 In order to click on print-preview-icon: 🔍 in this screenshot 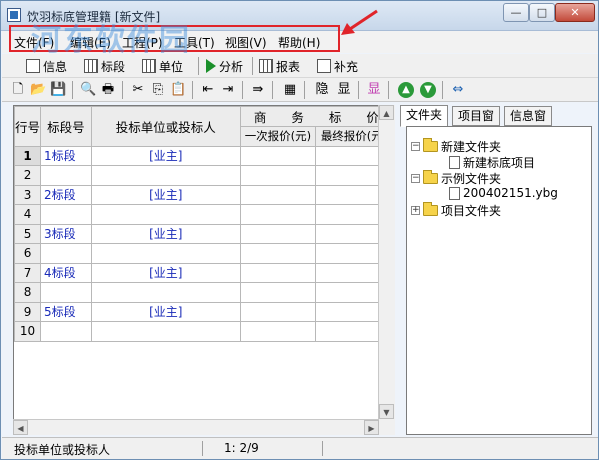, I will do `click(88, 90)`.